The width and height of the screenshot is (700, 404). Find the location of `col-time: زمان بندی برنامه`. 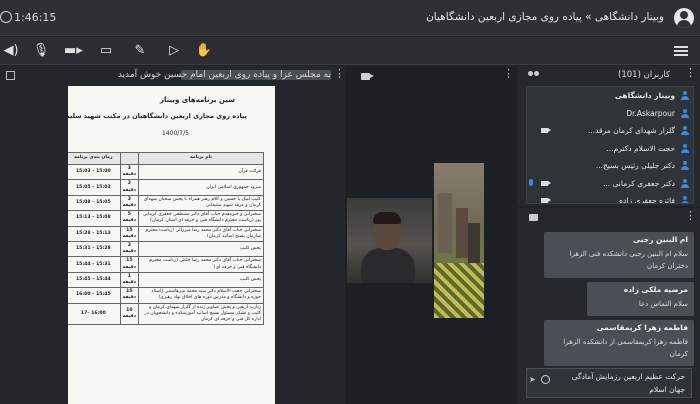

col-time: زمان بندی برنامه is located at coordinates (94, 158).